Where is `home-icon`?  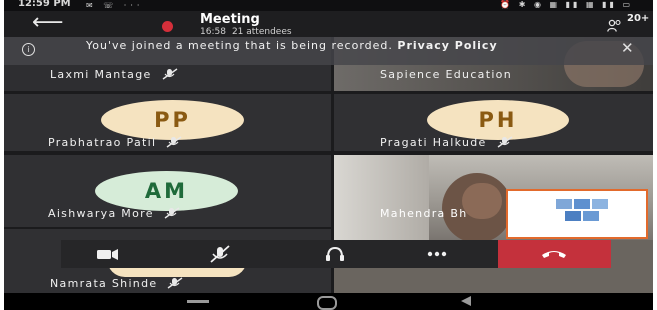
home-icon is located at coordinates (327, 303).